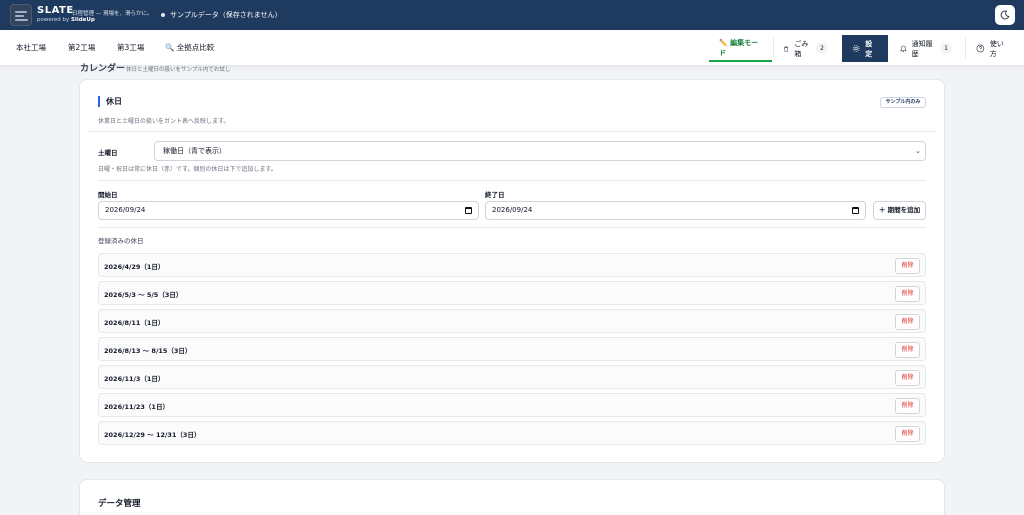 This screenshot has width=1024, height=515. I want to click on help-button: 使い方, so click(993, 48).